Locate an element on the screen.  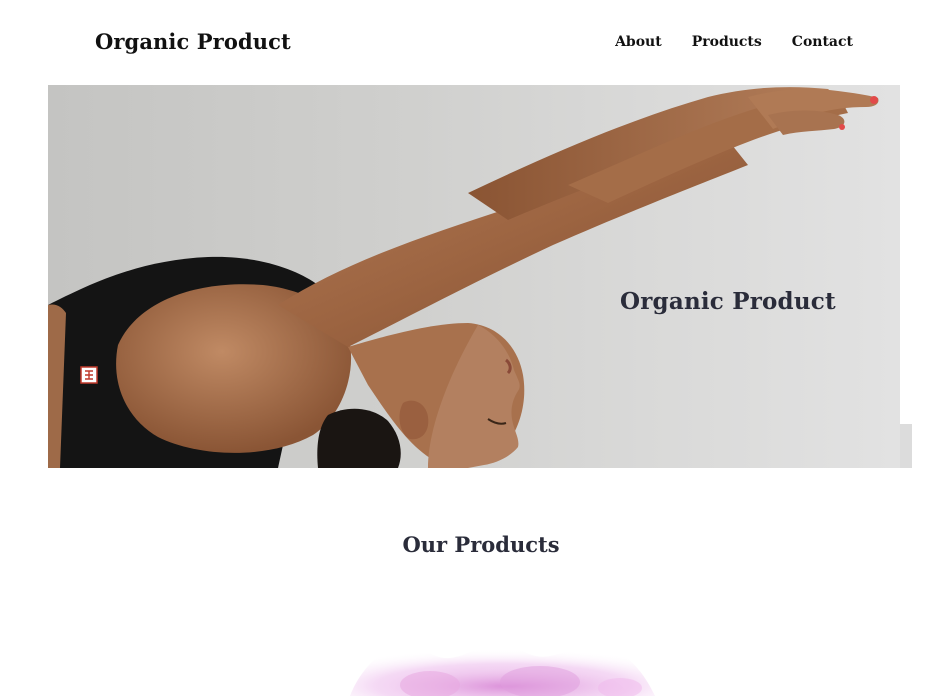
brand-logo: Organic Product is located at coordinates (193, 41).